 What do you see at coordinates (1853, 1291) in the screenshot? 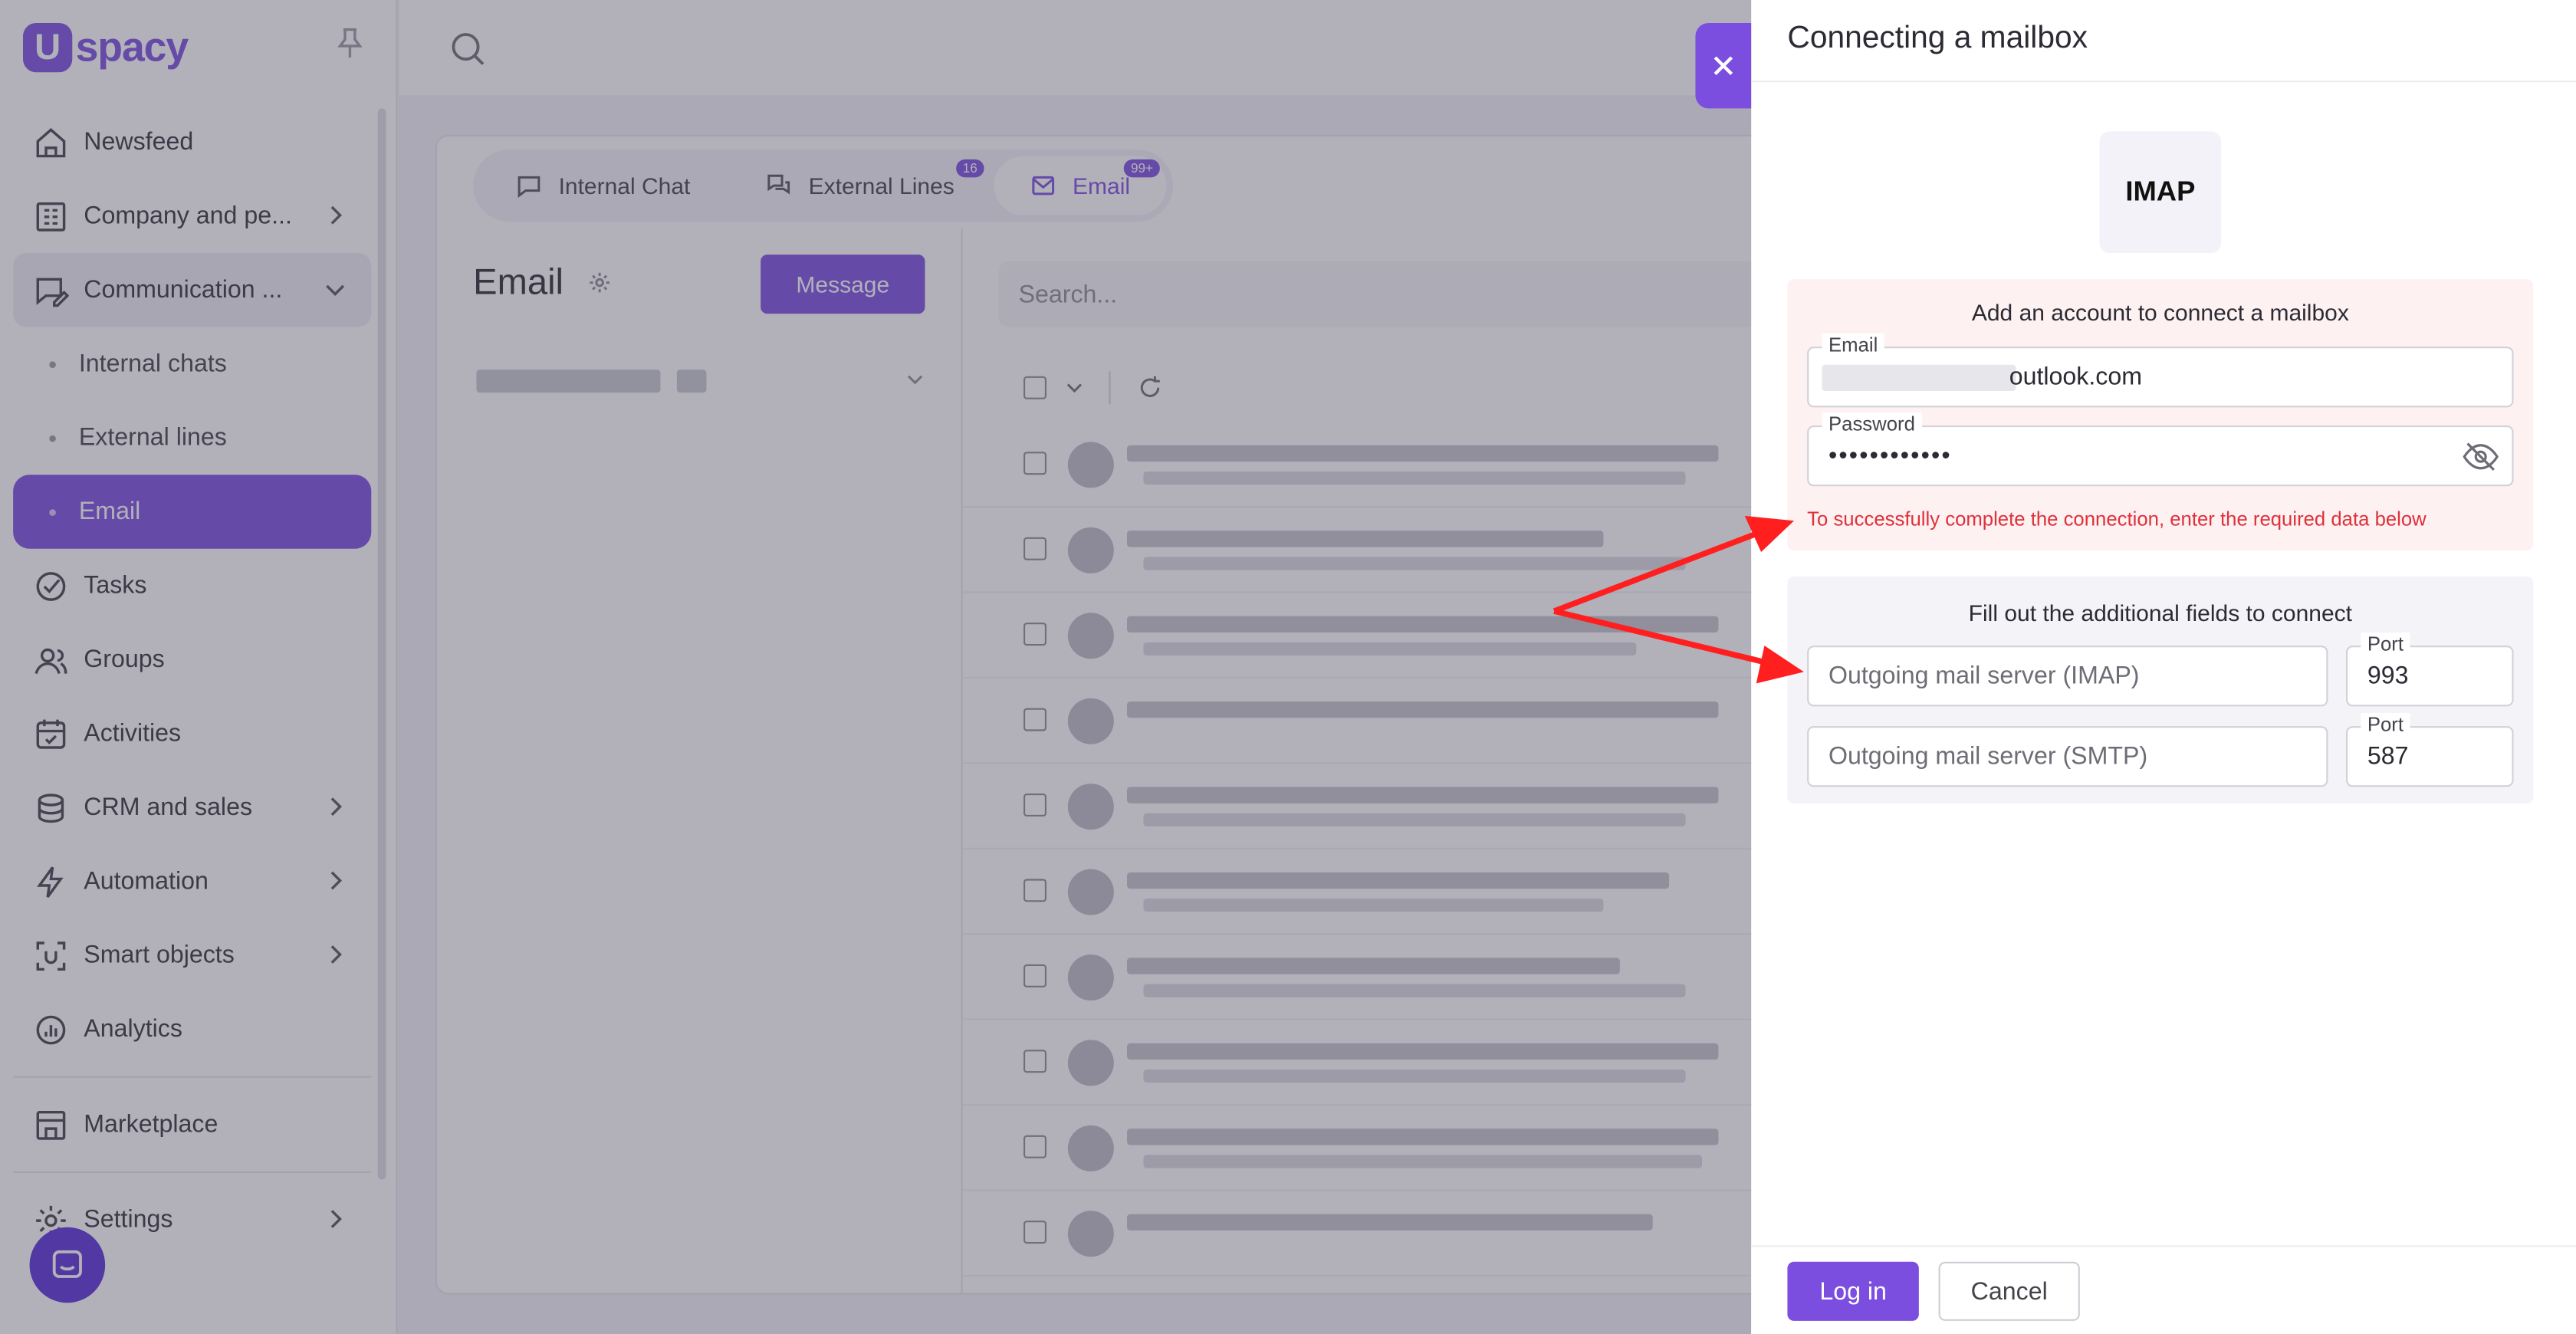
I see `login-button: Log in` at bounding box center [1853, 1291].